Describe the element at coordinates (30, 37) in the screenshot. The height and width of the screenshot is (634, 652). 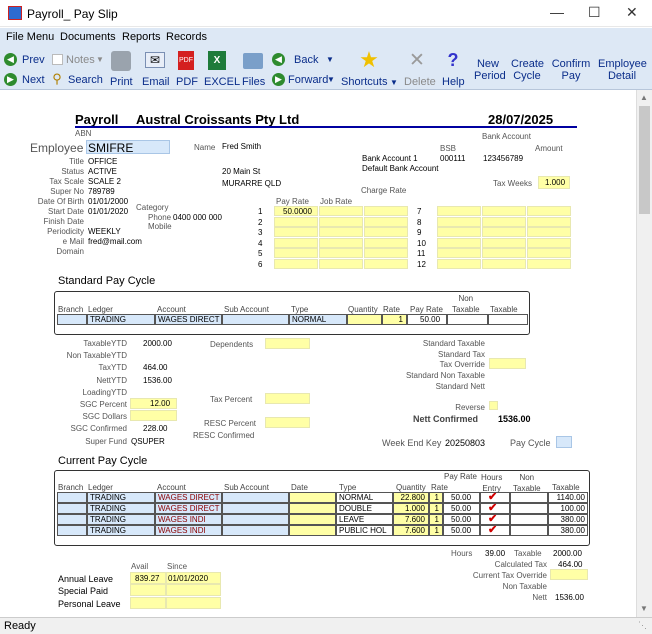
I see `menu-file: File Menu` at that location.